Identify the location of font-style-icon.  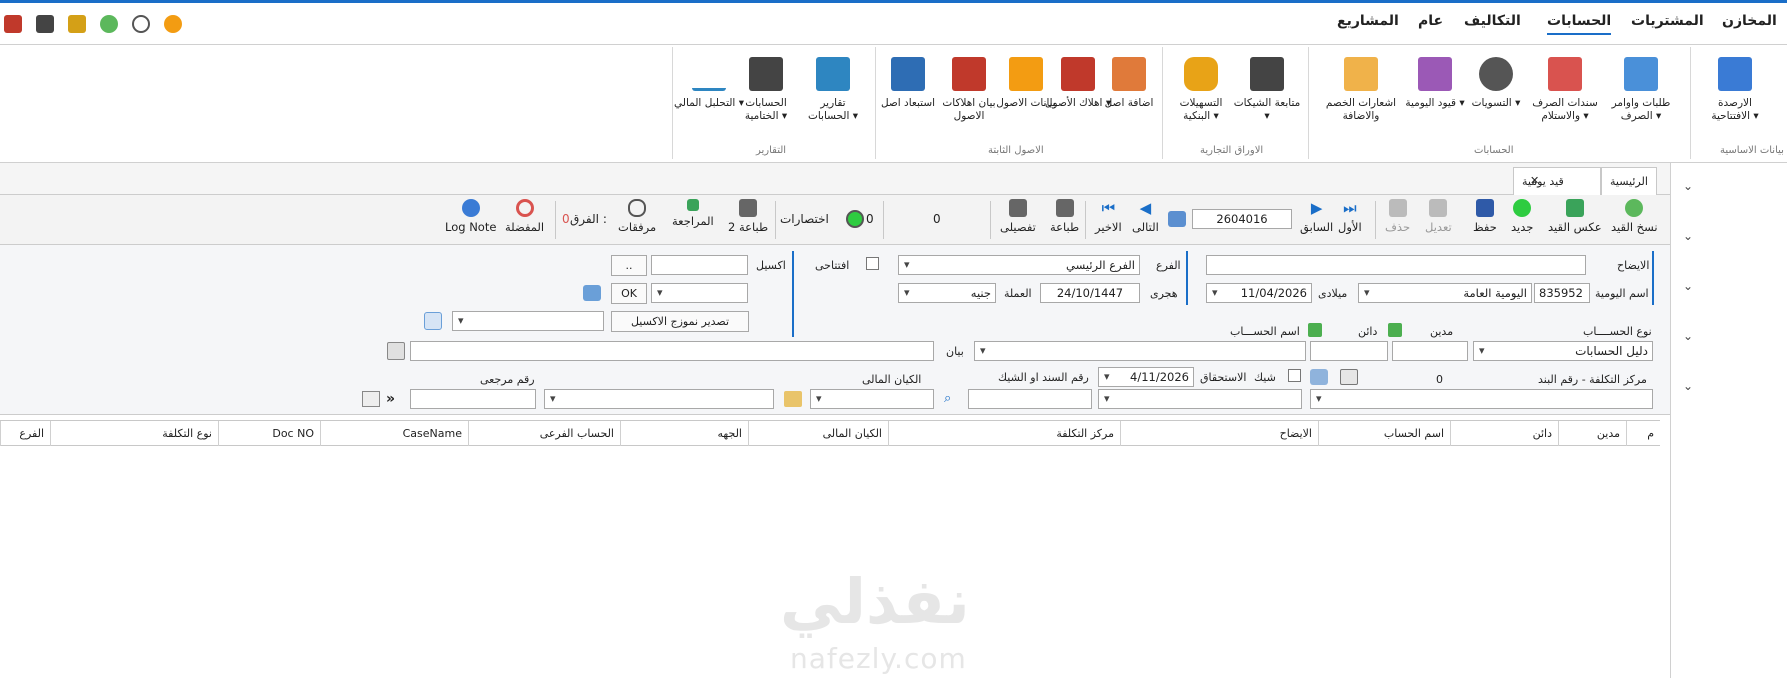
(433, 321).